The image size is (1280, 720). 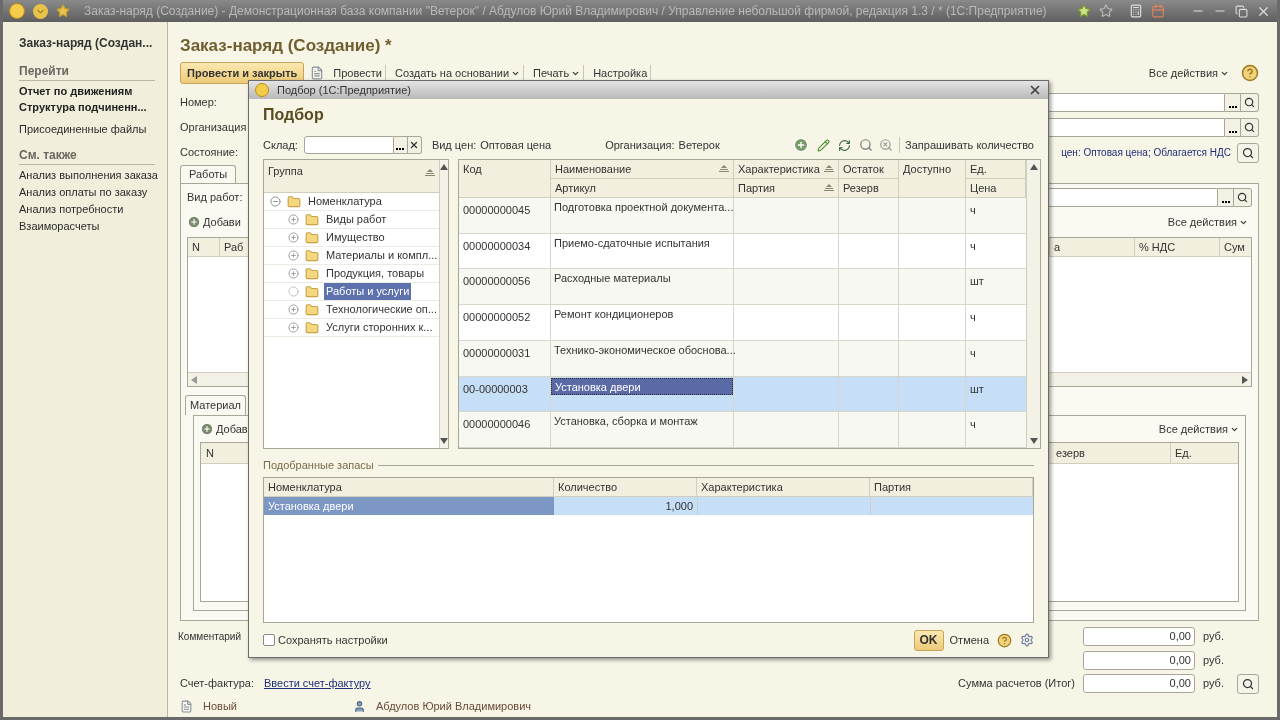 I want to click on collapse-icon, so click(x=275, y=201).